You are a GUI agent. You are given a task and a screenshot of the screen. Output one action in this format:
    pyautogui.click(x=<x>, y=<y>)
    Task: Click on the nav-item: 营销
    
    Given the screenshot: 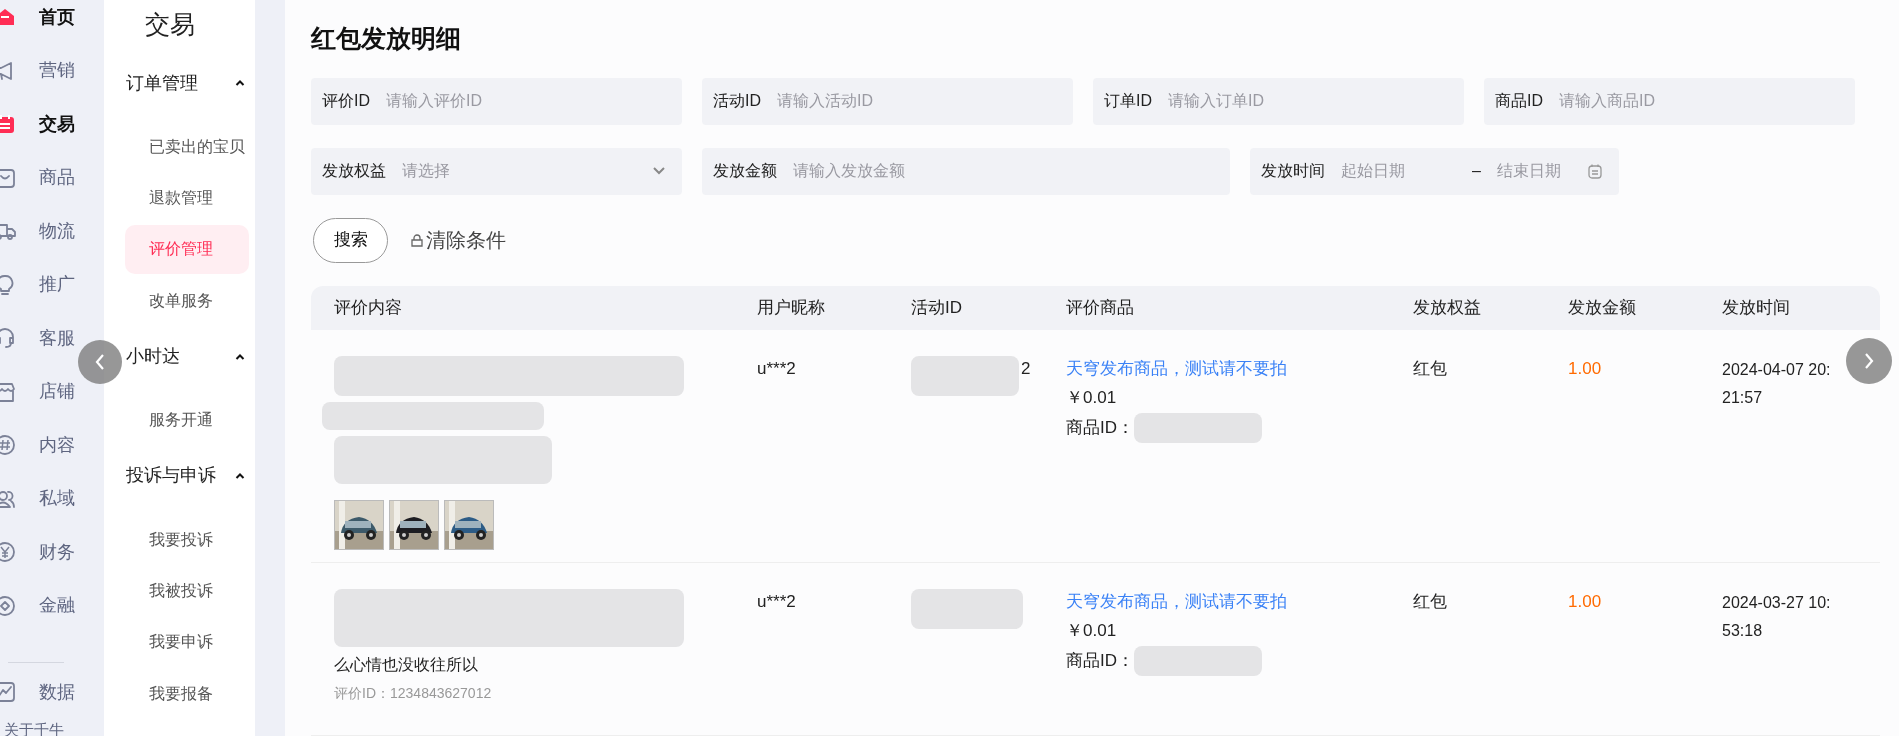 What is the action you would take?
    pyautogui.click(x=57, y=70)
    